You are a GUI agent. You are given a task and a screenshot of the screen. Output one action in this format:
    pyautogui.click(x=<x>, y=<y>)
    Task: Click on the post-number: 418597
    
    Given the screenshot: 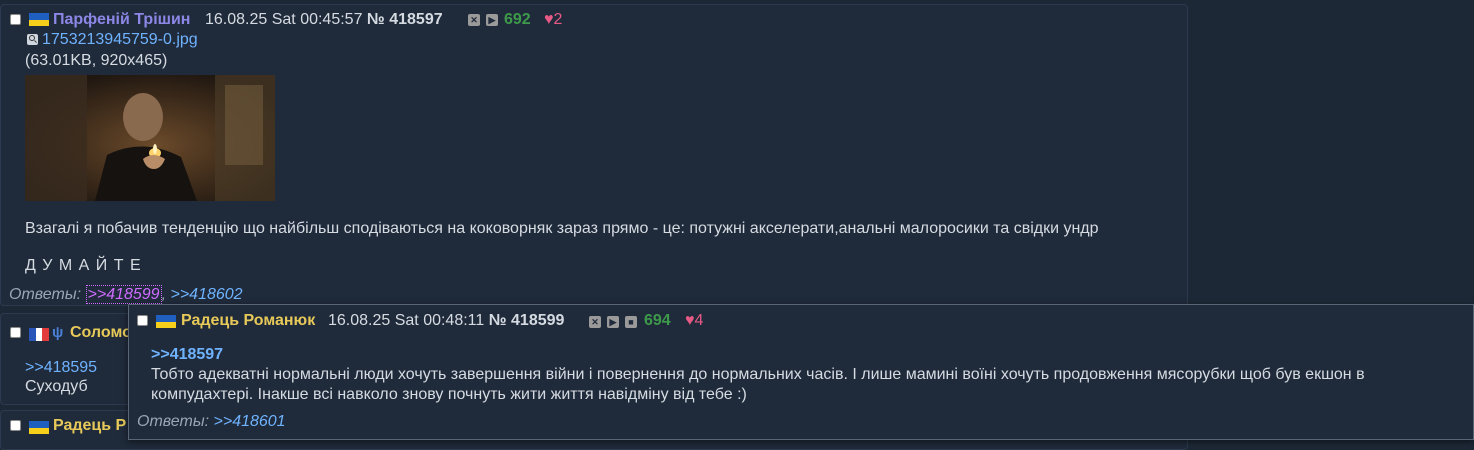 What is the action you would take?
    pyautogui.click(x=415, y=19)
    